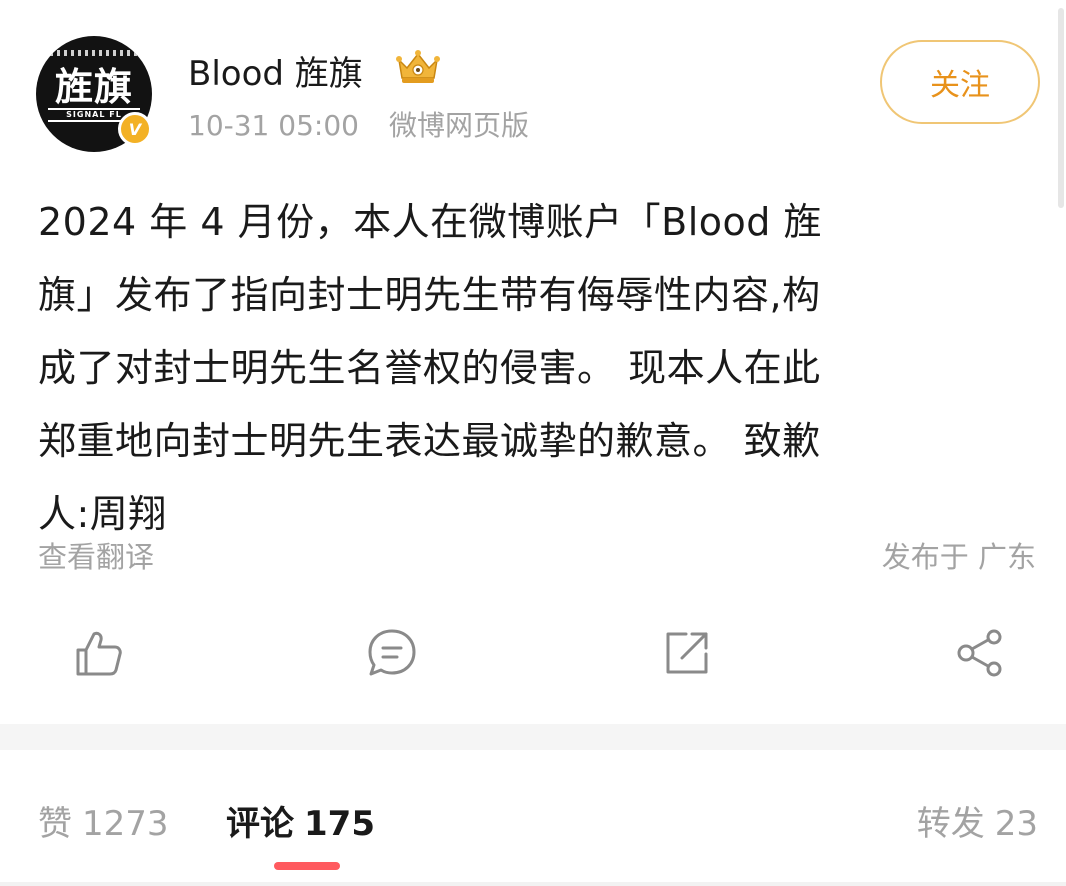 The image size is (1066, 886). I want to click on comment-bubble-icon, so click(392, 653).